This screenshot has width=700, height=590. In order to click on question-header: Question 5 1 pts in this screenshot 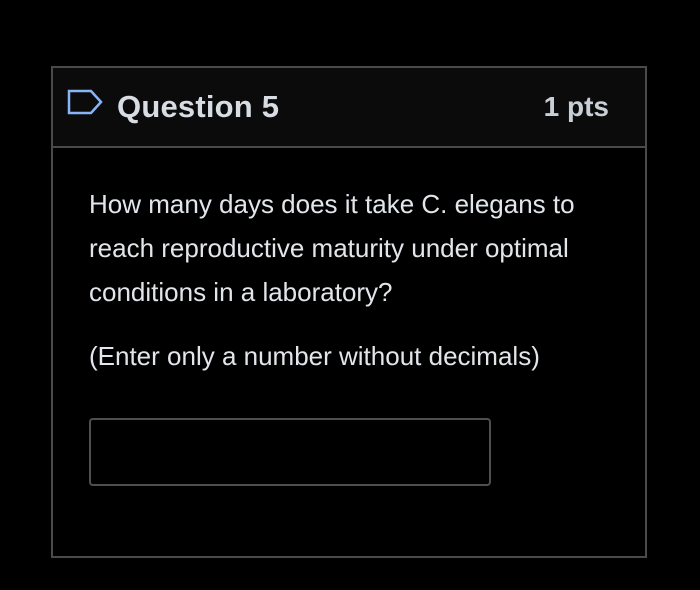, I will do `click(349, 108)`.